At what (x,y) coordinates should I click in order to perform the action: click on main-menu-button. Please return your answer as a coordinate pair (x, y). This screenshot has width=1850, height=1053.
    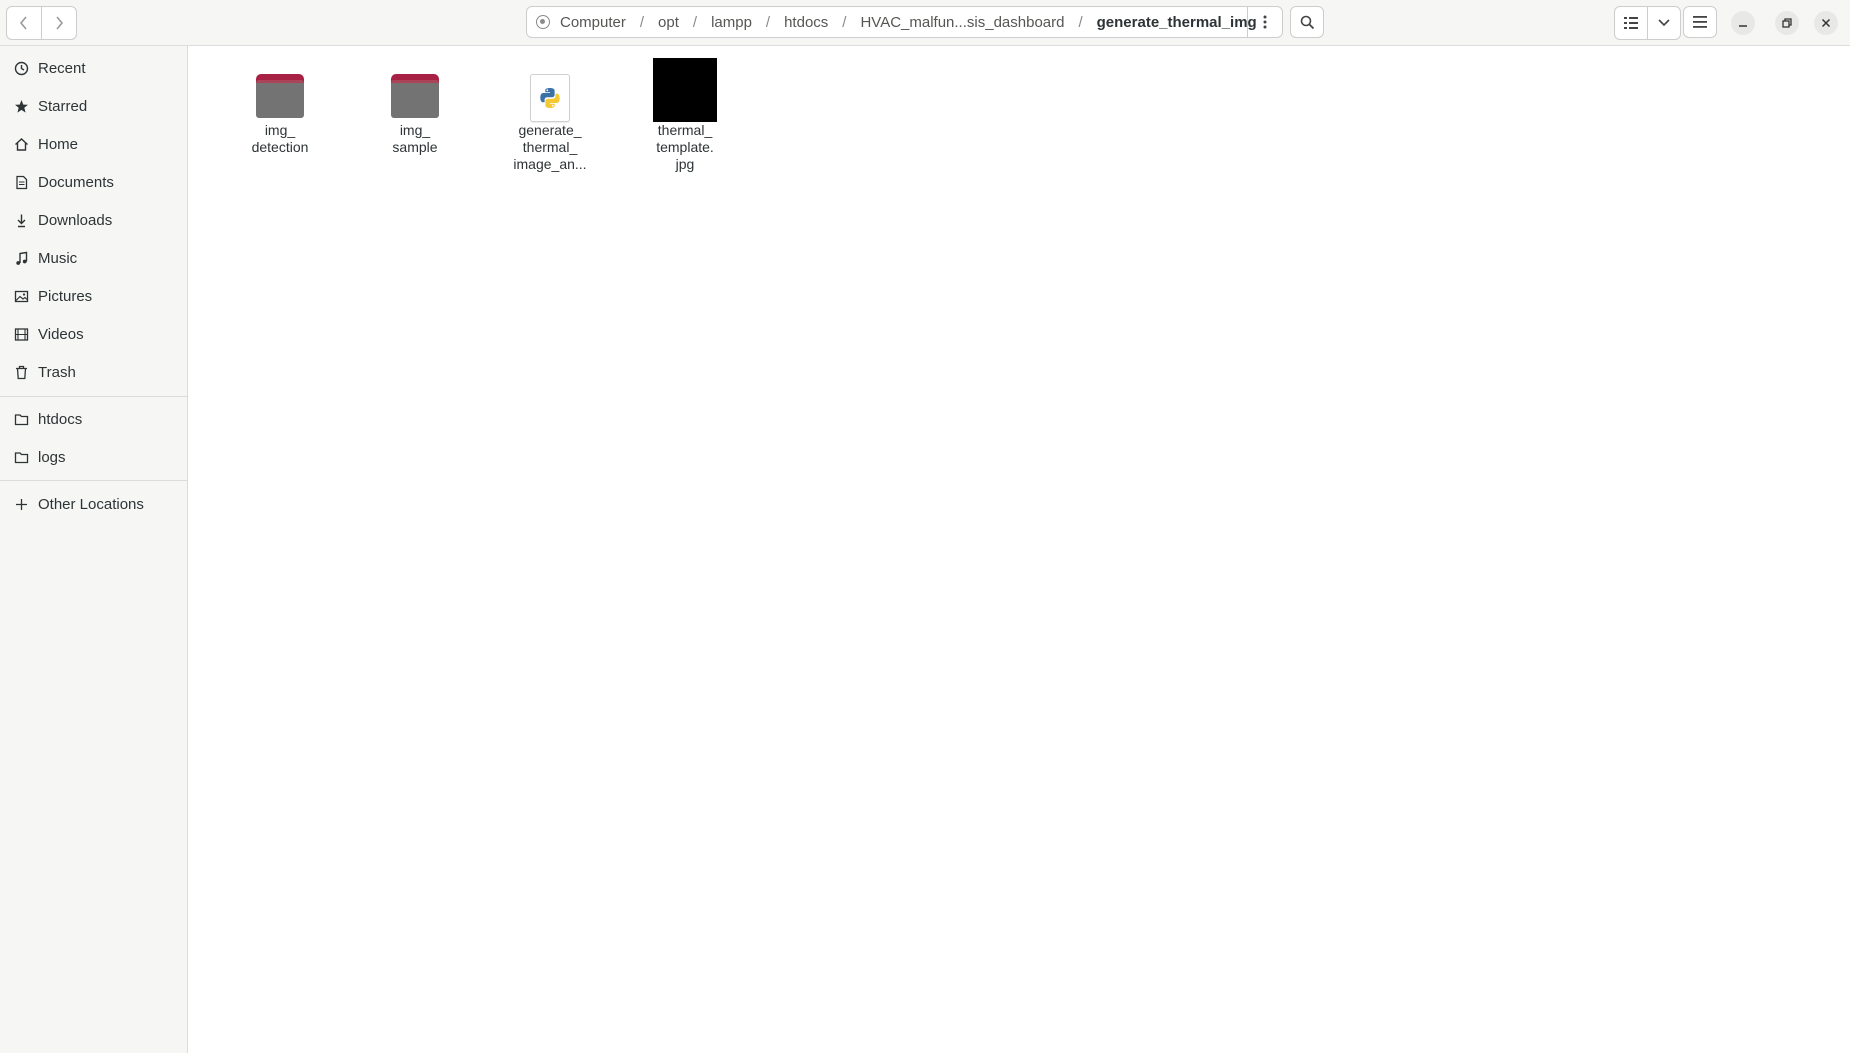
    Looking at the image, I should click on (1700, 22).